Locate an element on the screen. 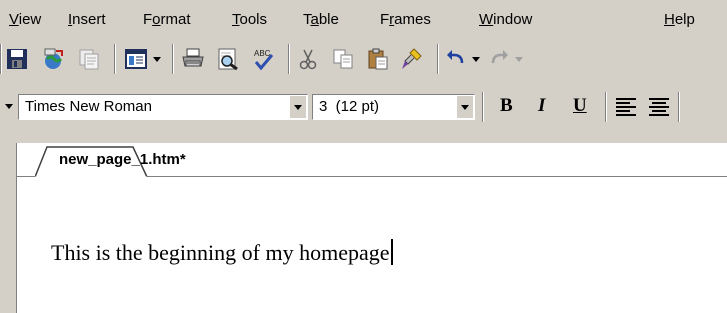 The image size is (727, 313). formatting-toolbar: Times New Roman 3 (12 pt) B I U is located at coordinates (363, 106).